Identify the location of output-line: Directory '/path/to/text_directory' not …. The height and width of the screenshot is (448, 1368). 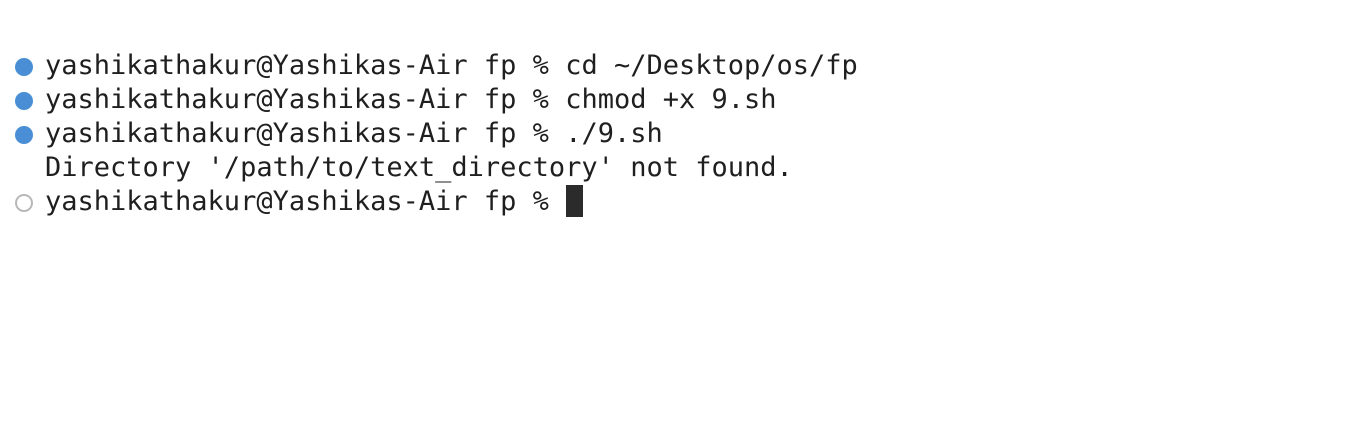
(684, 168).